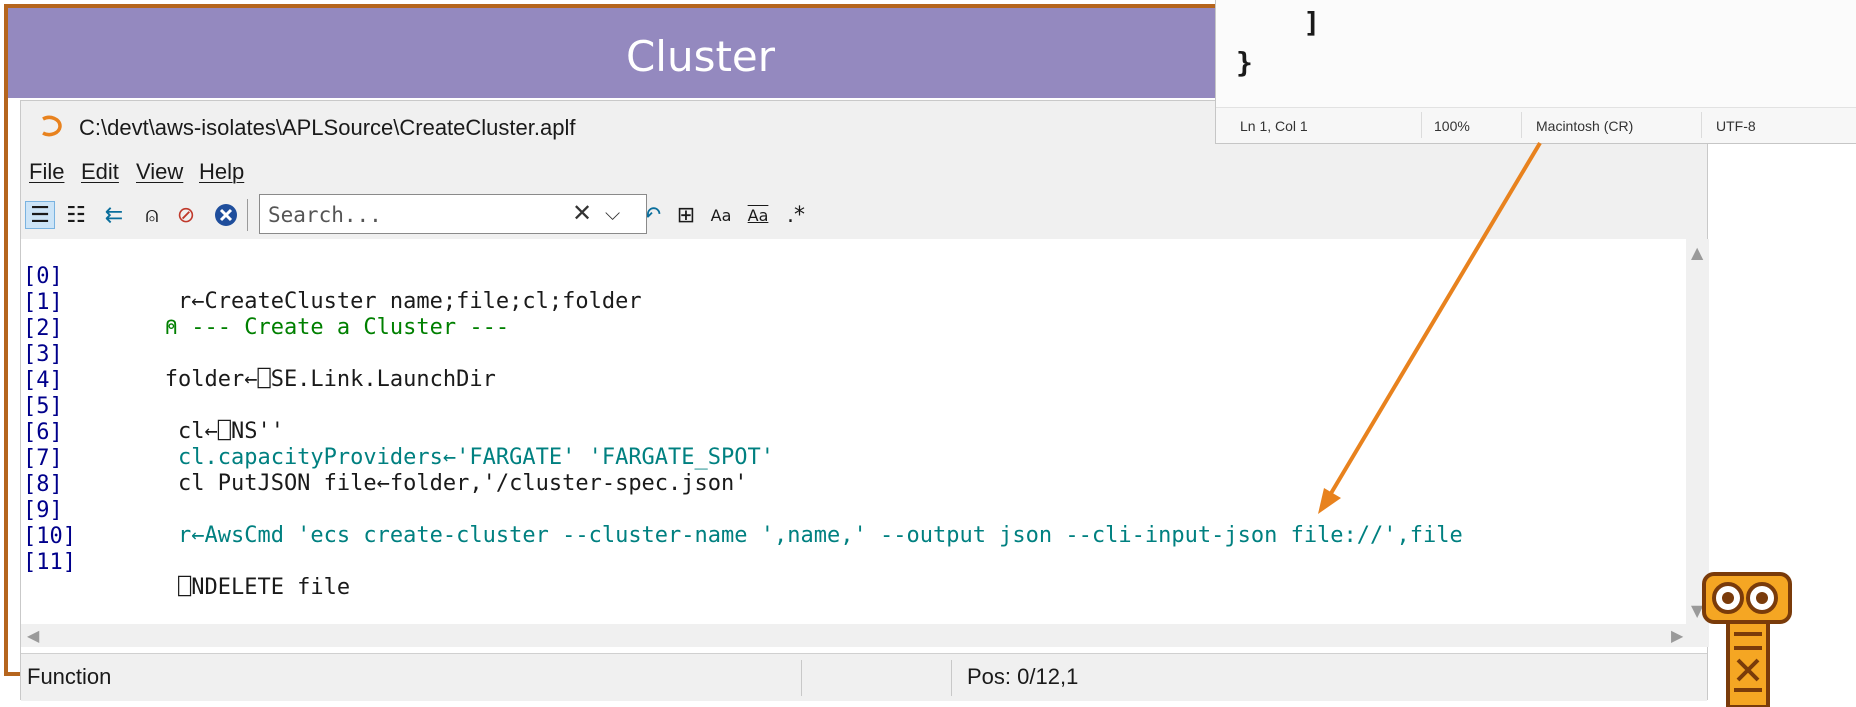 This screenshot has width=1856, height=707. I want to click on search-box: ✕ ⌵, so click(453, 214).